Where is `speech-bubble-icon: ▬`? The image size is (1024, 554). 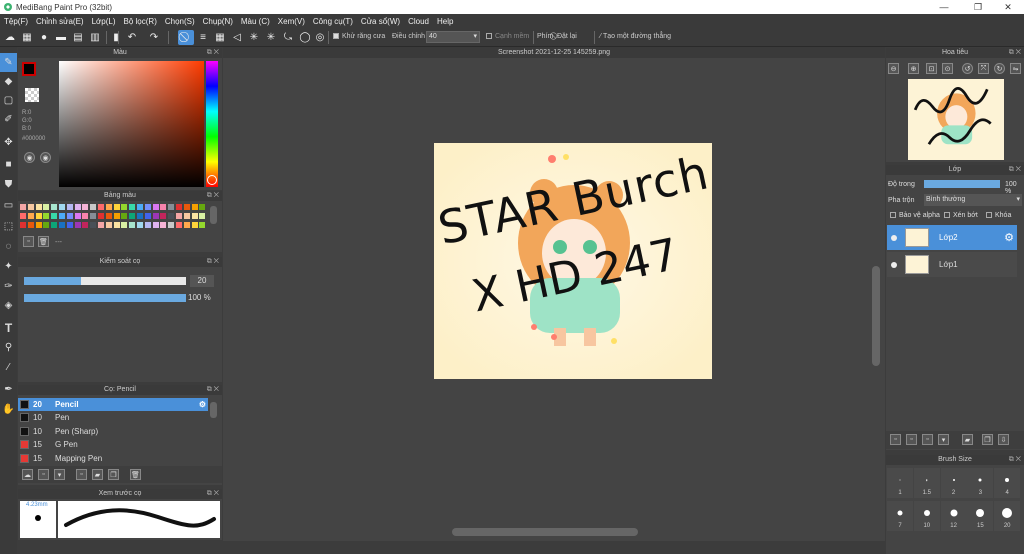
speech-bubble-icon: ▬ is located at coordinates (61, 37).